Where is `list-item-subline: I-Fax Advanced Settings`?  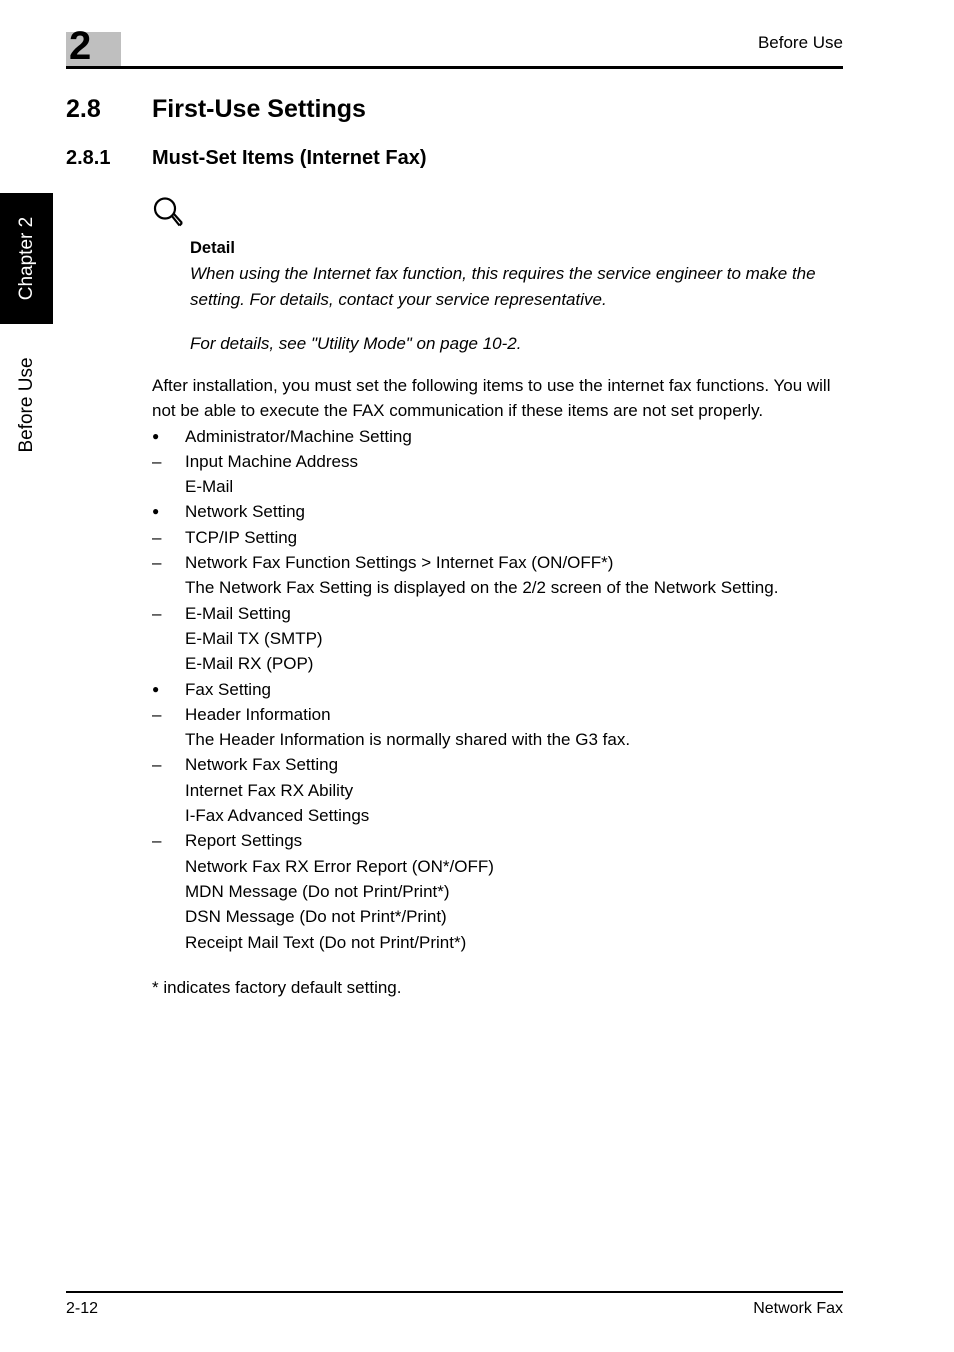
list-item-subline: I-Fax Advanced Settings is located at coordinates (277, 816).